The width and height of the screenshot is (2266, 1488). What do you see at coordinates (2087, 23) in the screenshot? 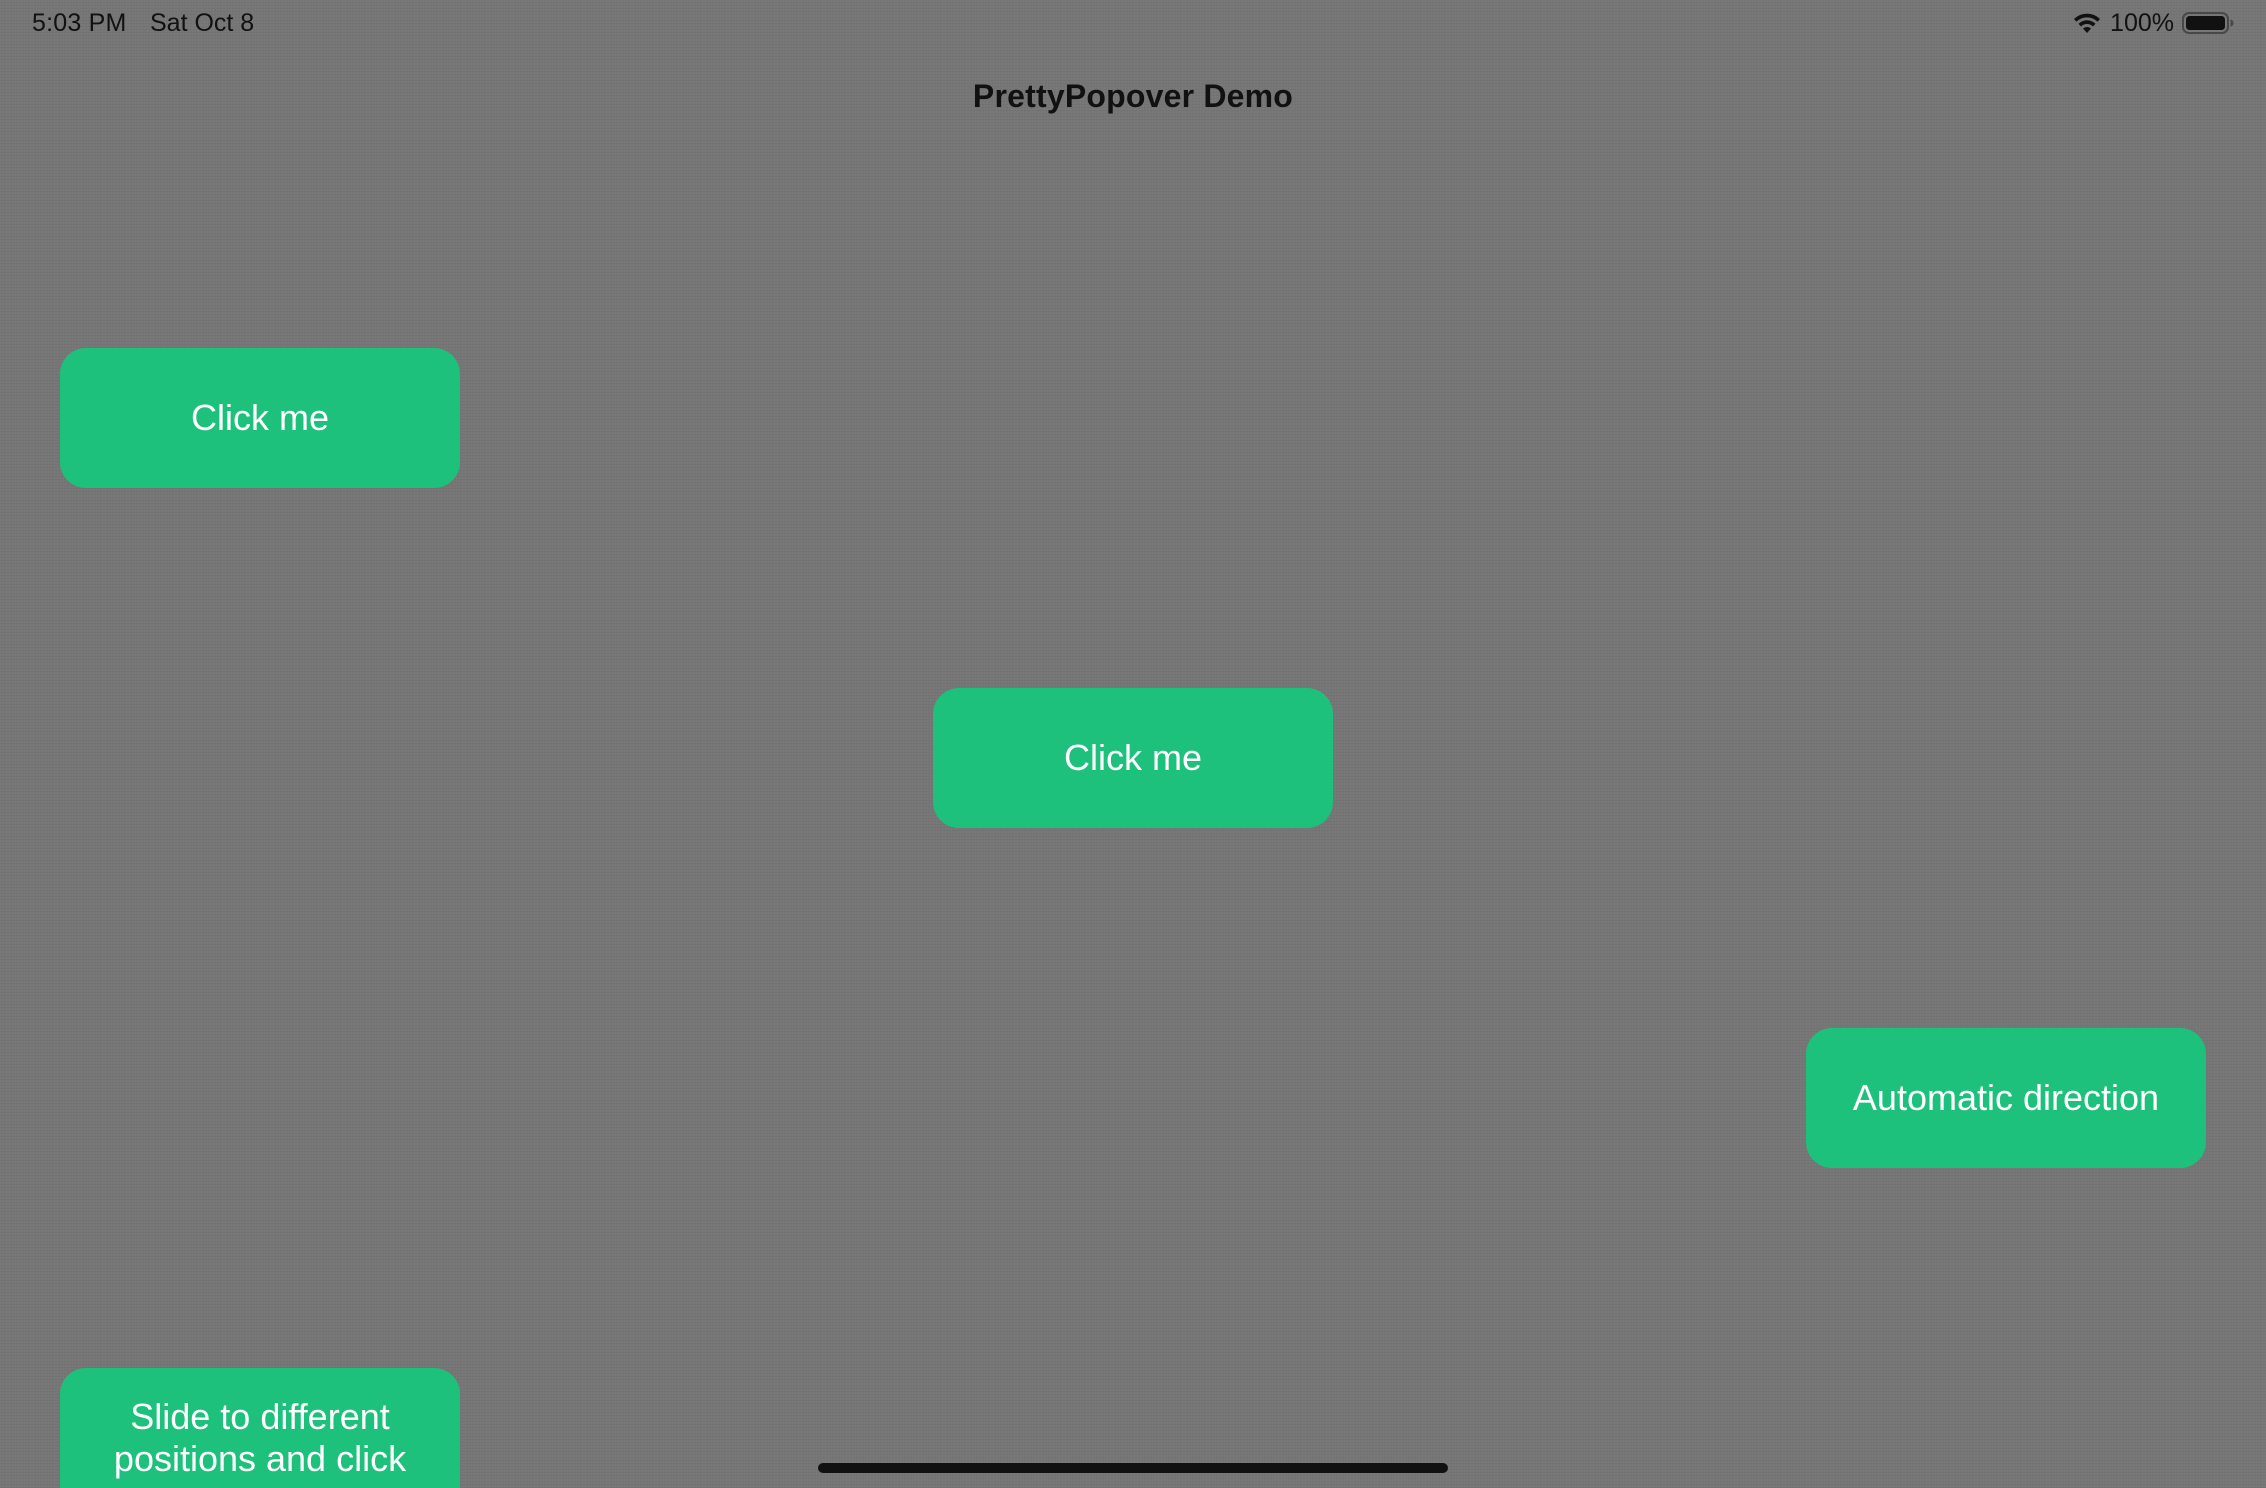
I see `wifi-icon` at bounding box center [2087, 23].